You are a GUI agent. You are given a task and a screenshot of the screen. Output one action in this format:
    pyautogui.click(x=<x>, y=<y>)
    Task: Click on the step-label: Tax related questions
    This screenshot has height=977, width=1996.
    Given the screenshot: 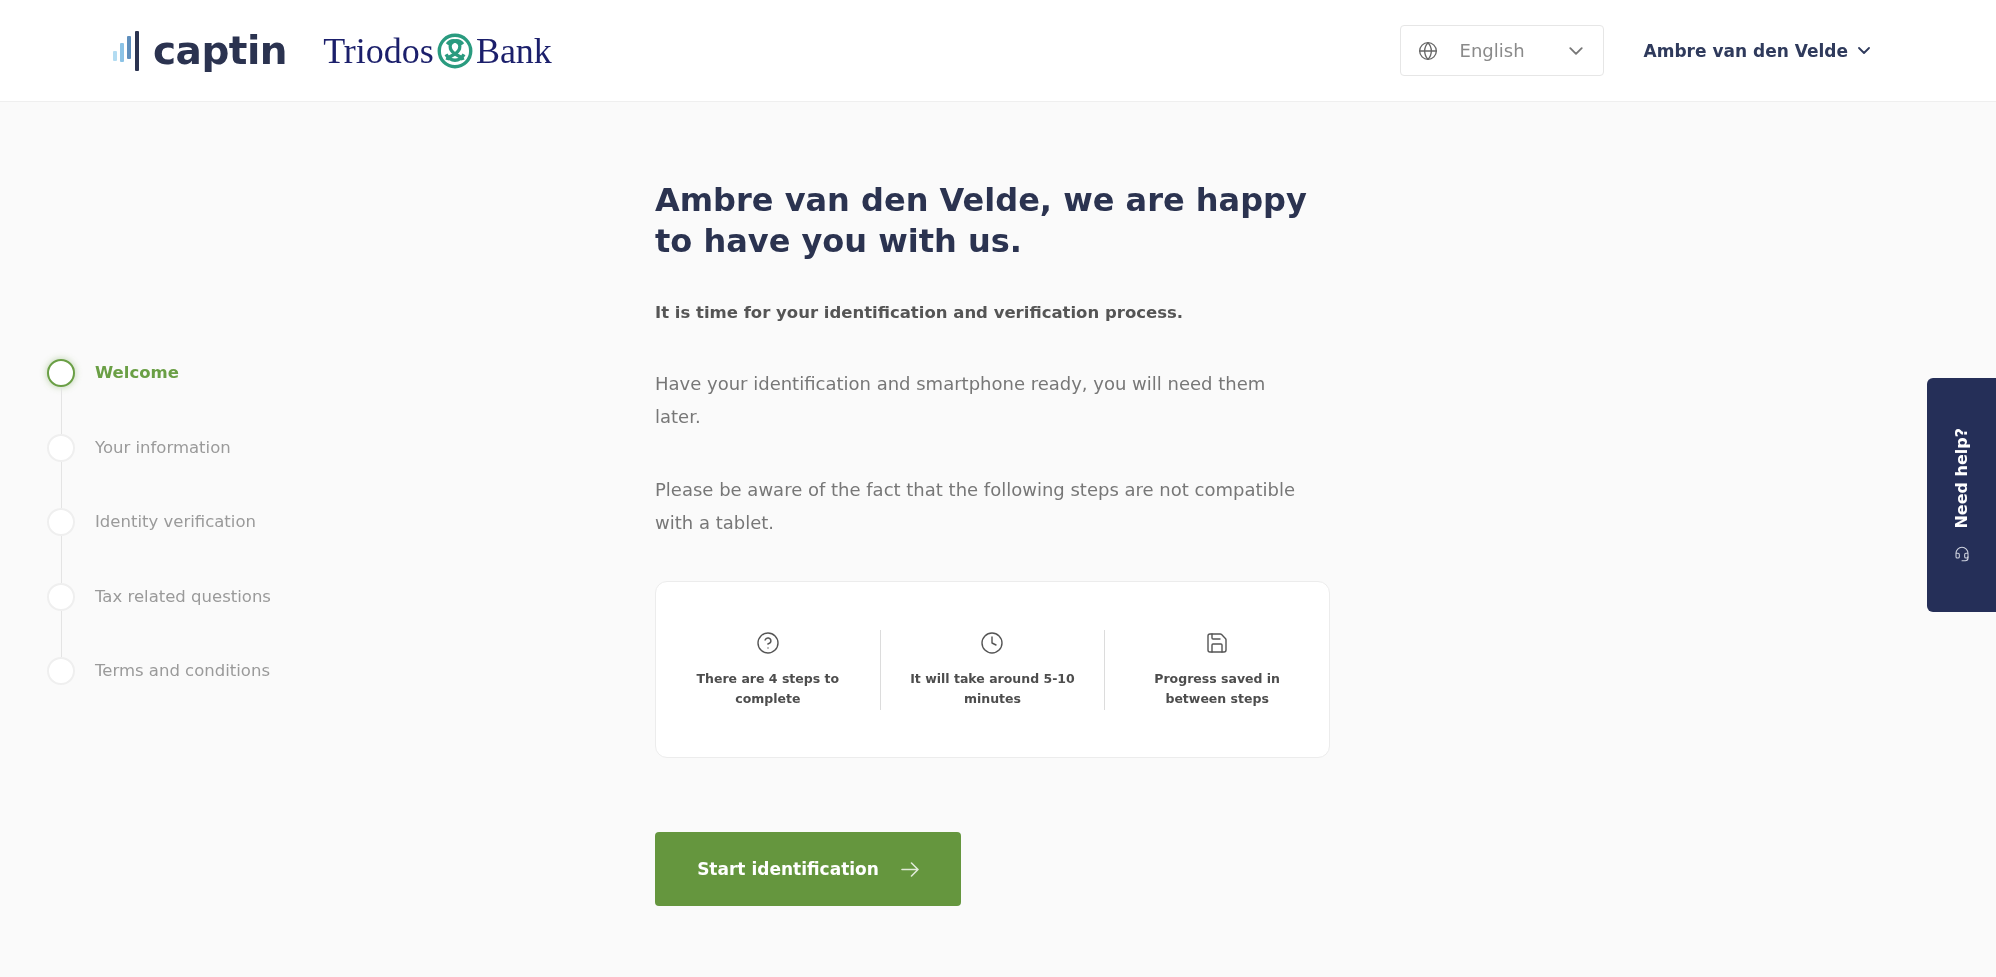 What is the action you would take?
    pyautogui.click(x=183, y=596)
    